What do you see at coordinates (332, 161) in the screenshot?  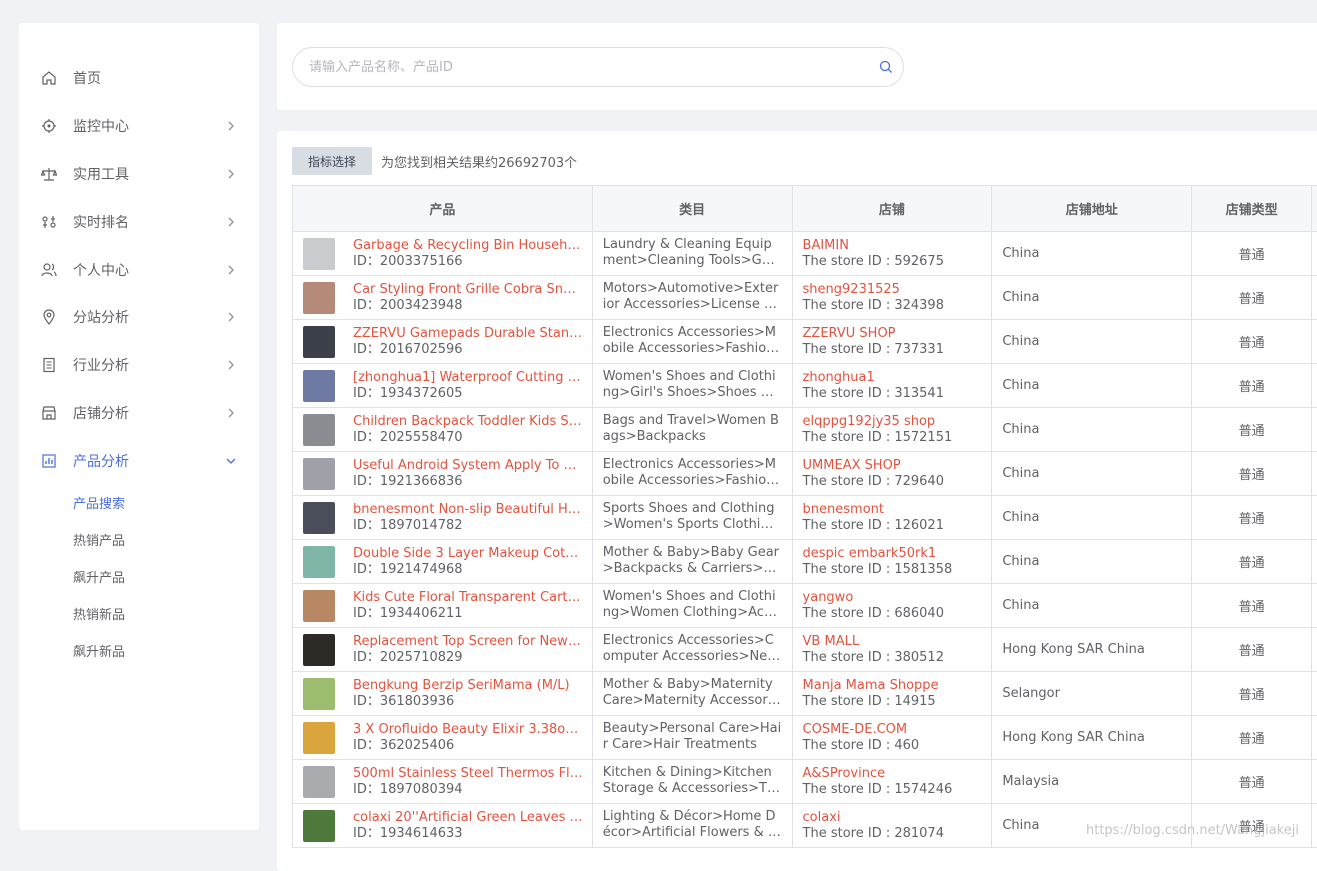 I see `indicator-select-button: 指标选择` at bounding box center [332, 161].